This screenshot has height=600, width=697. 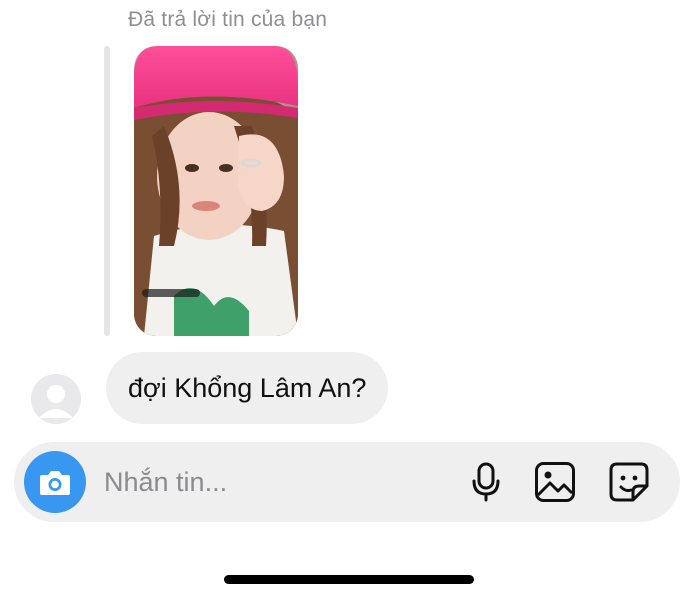 I want to click on gallery-button, so click(x=555, y=482).